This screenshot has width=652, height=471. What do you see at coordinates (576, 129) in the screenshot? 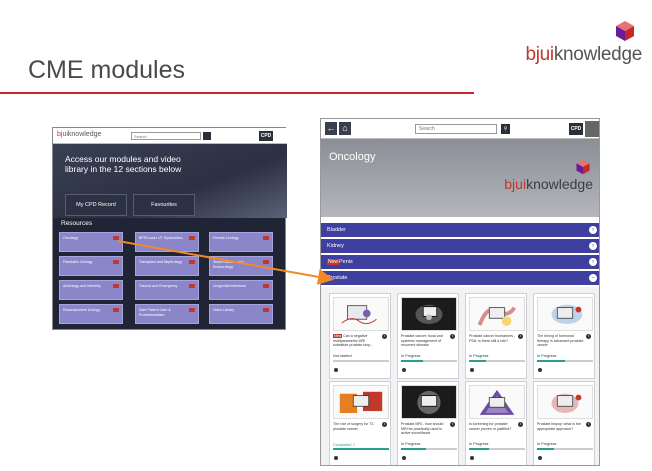
I see `right-cpd-button: CPD` at bounding box center [576, 129].